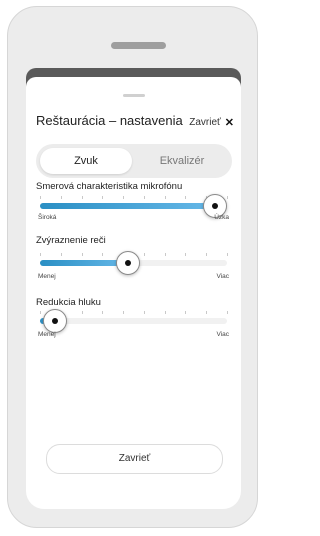  What do you see at coordinates (134, 95) in the screenshot?
I see `sheet-grabber` at bounding box center [134, 95].